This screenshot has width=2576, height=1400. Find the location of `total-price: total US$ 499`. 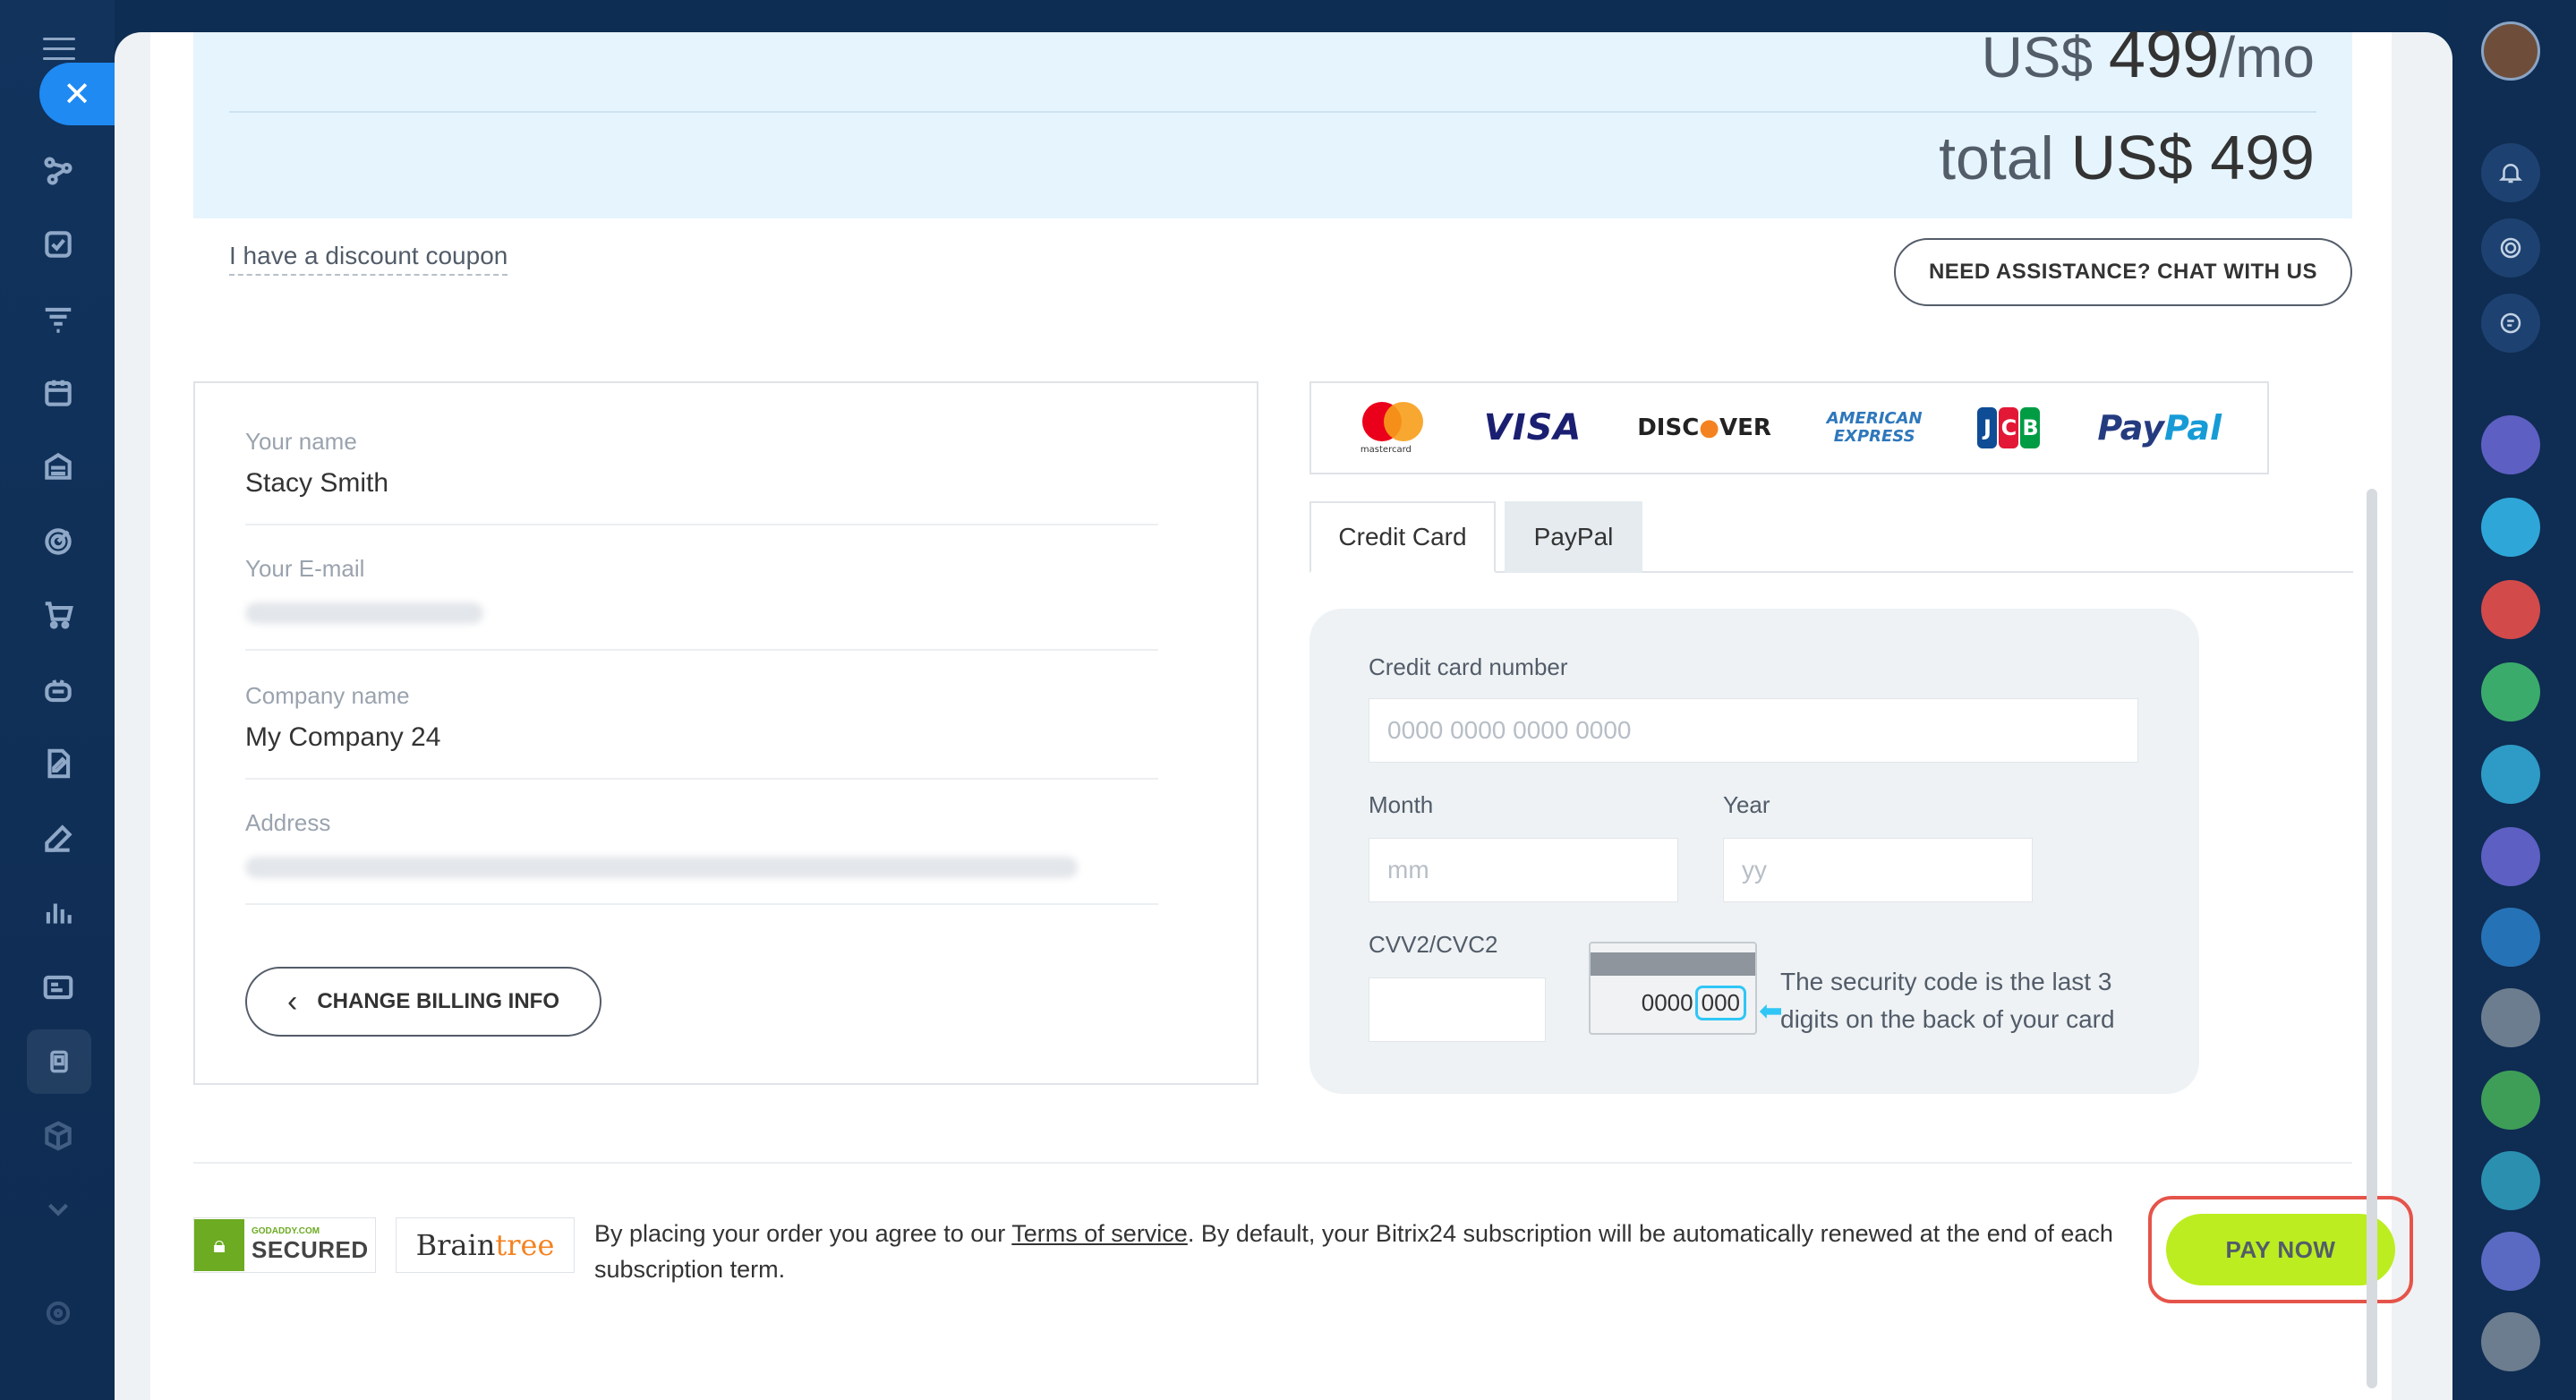

total-price: total US$ 499 is located at coordinates (2127, 157).